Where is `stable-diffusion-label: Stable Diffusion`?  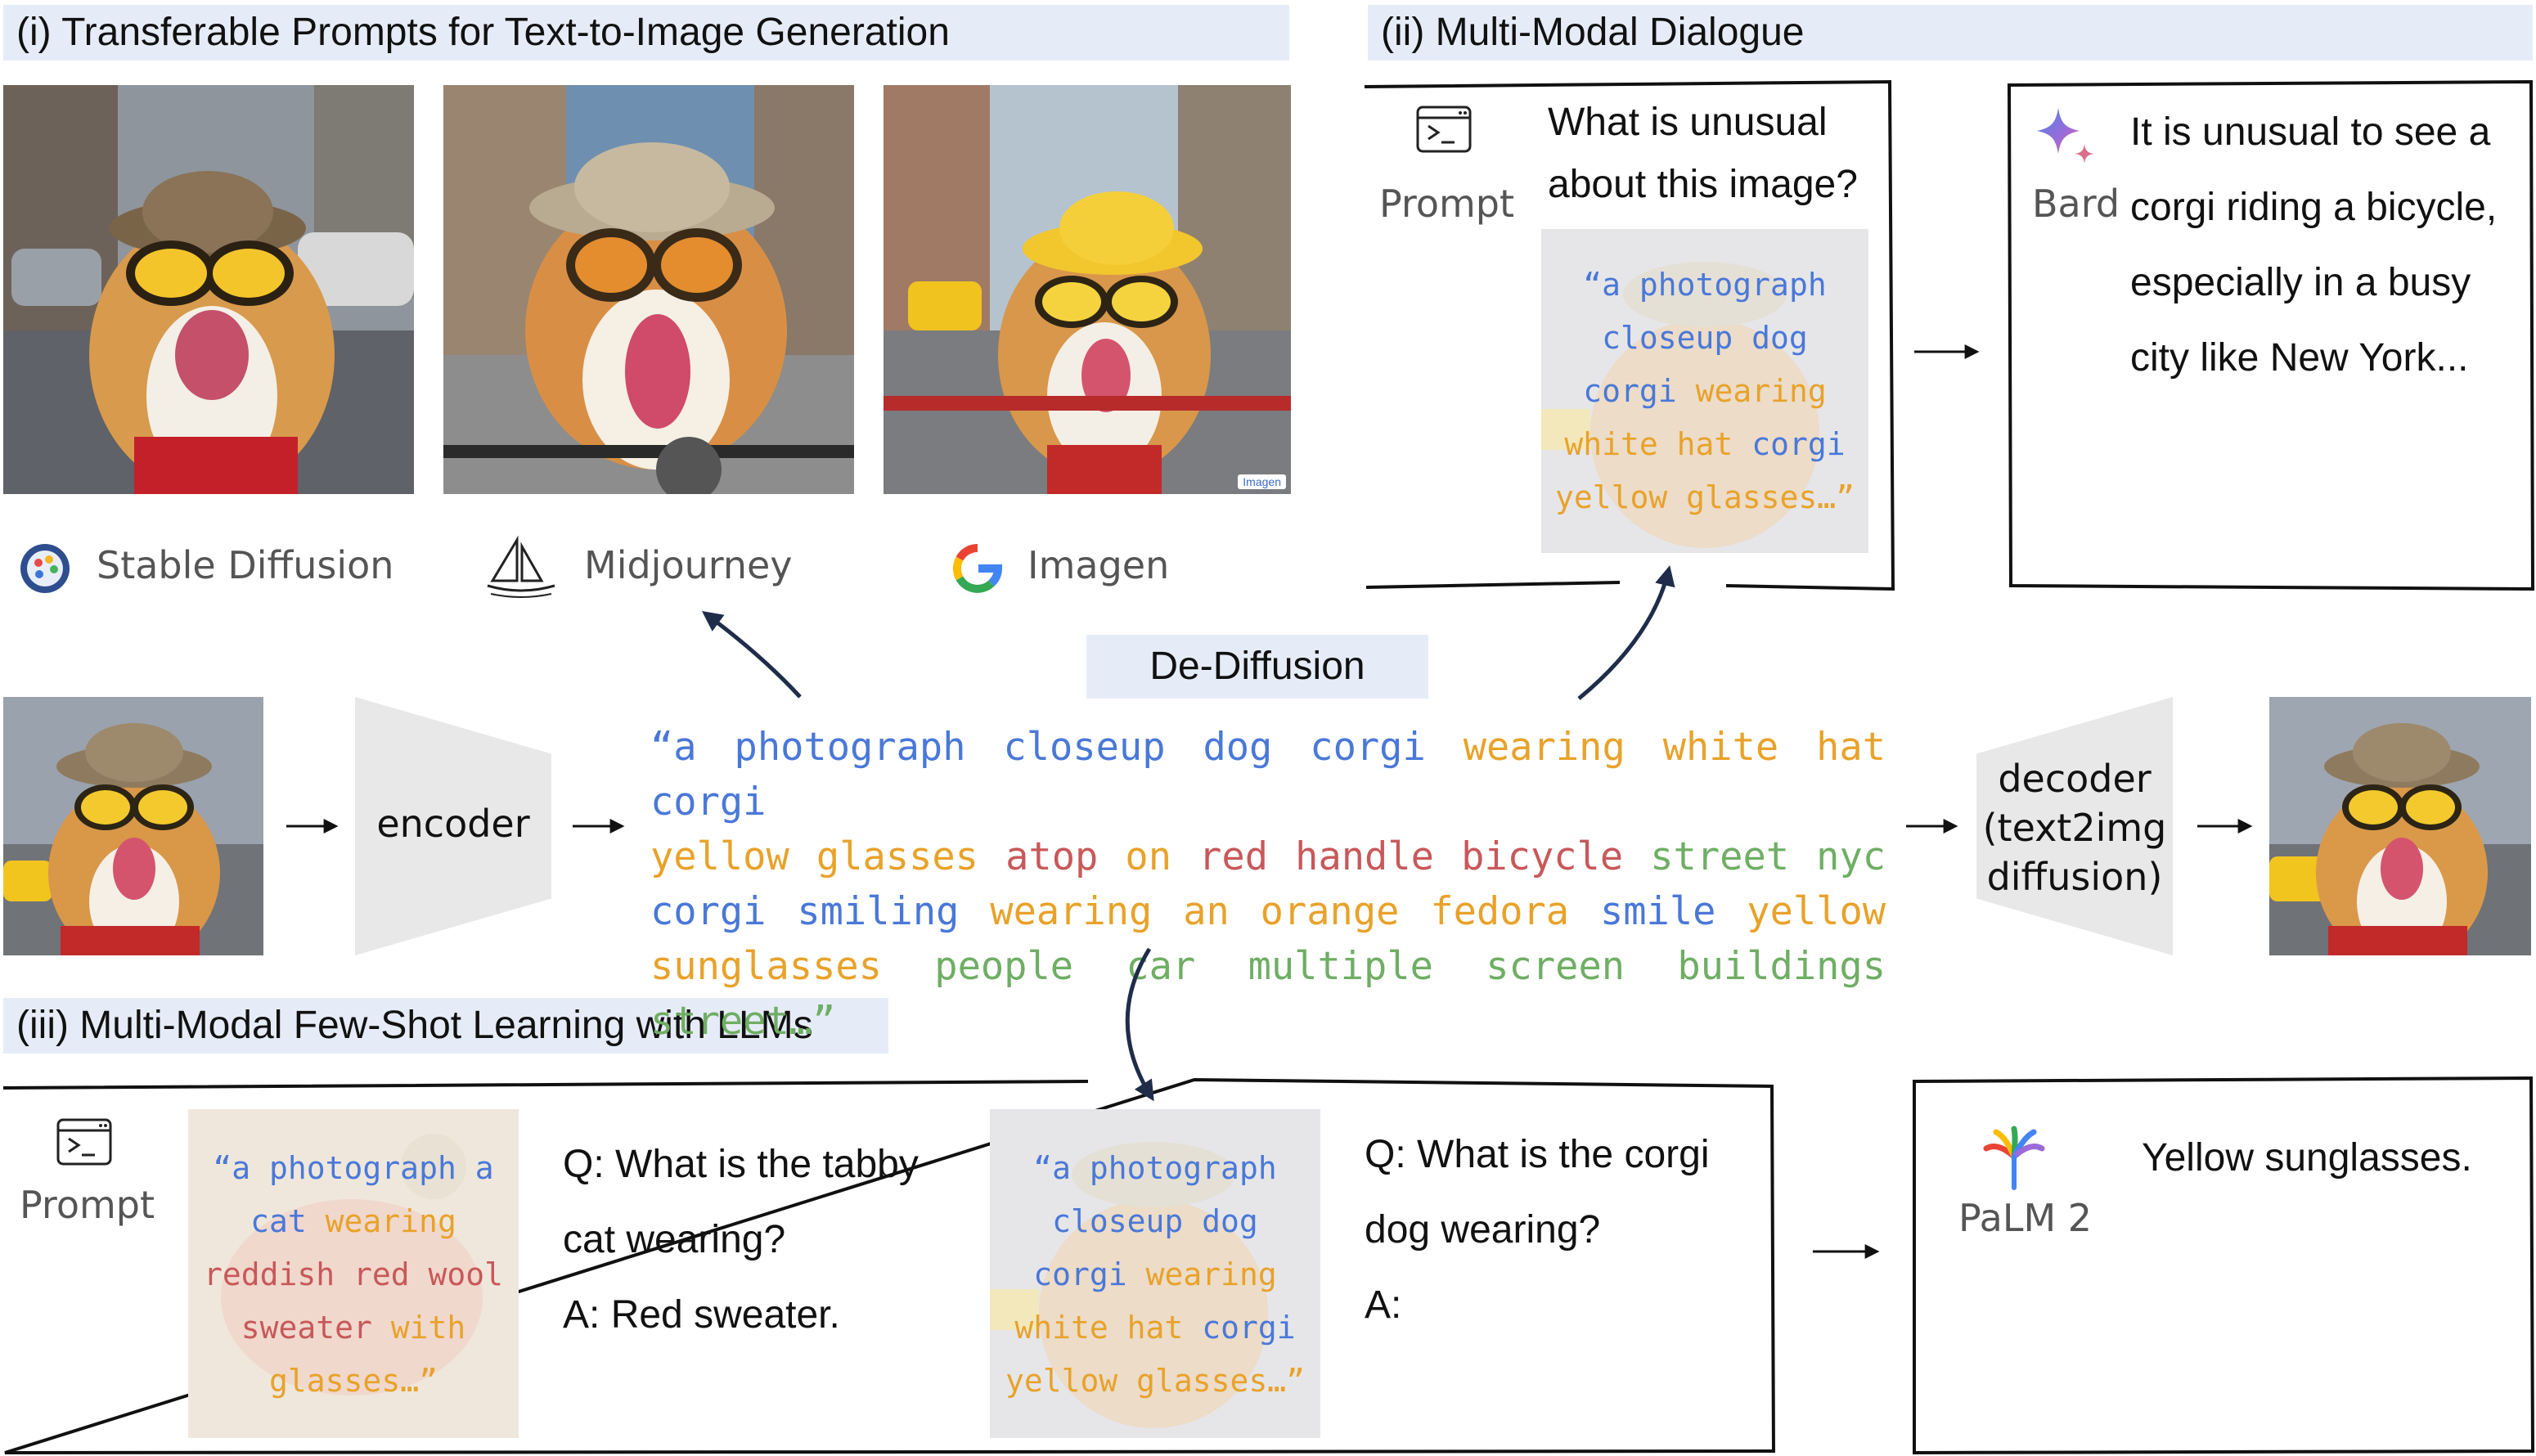 stable-diffusion-label: Stable Diffusion is located at coordinates (245, 565).